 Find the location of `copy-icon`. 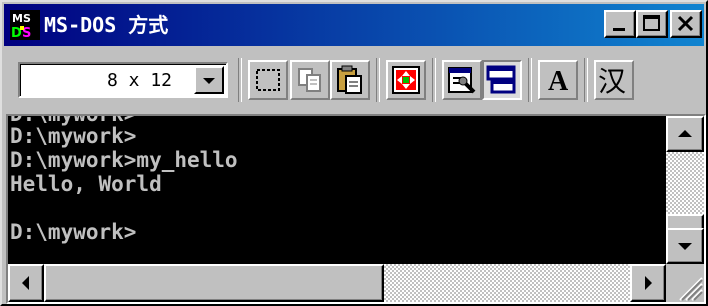

copy-icon is located at coordinates (309, 80).